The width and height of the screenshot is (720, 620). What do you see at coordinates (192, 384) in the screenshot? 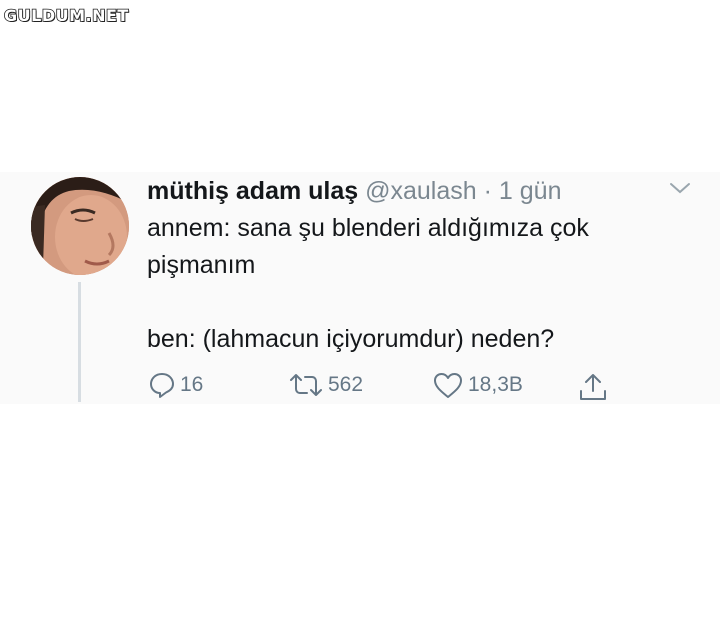
I see `reply-count: 16` at bounding box center [192, 384].